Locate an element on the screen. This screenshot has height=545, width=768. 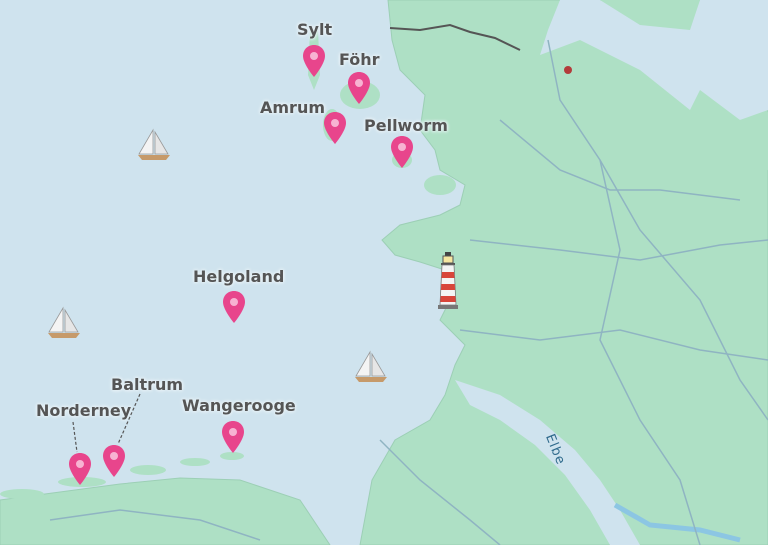
nordstrand is located at coordinates (440, 185).